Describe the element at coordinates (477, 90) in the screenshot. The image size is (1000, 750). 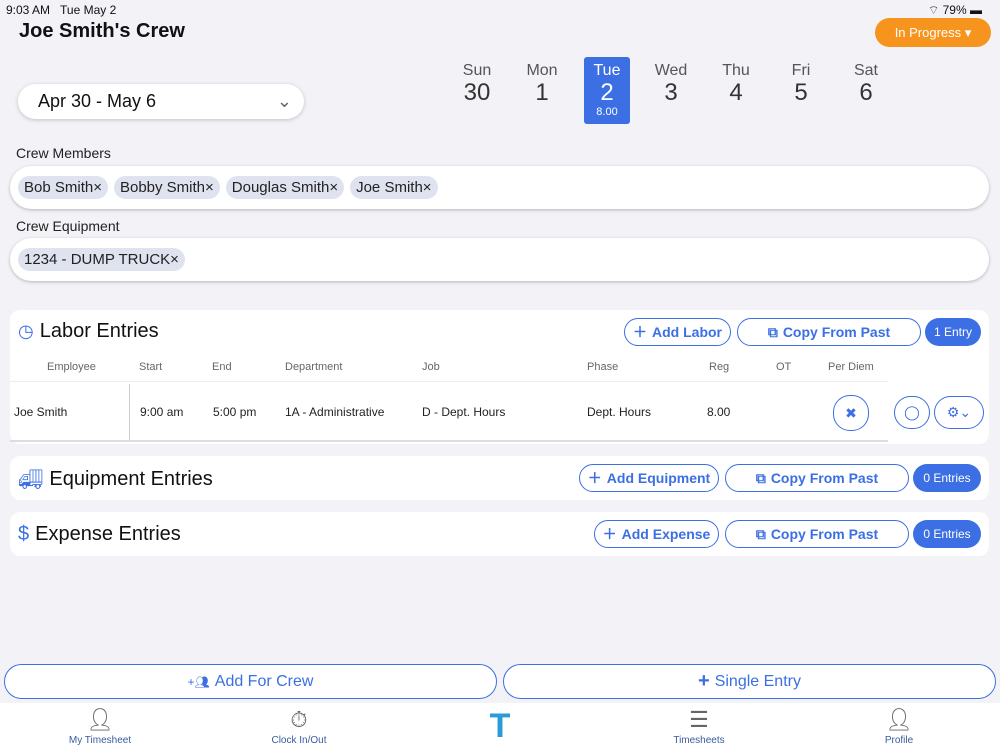
I see `day-sun: Sun 30` at that location.